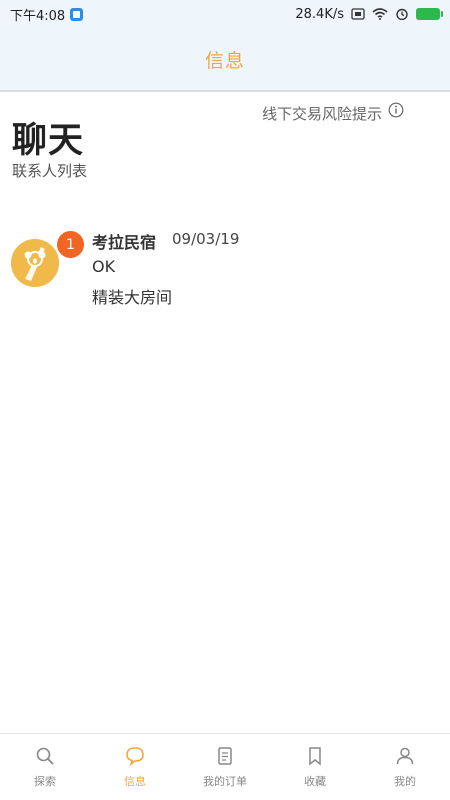 This screenshot has width=450, height=800. I want to click on unread-badge: 1, so click(70, 244).